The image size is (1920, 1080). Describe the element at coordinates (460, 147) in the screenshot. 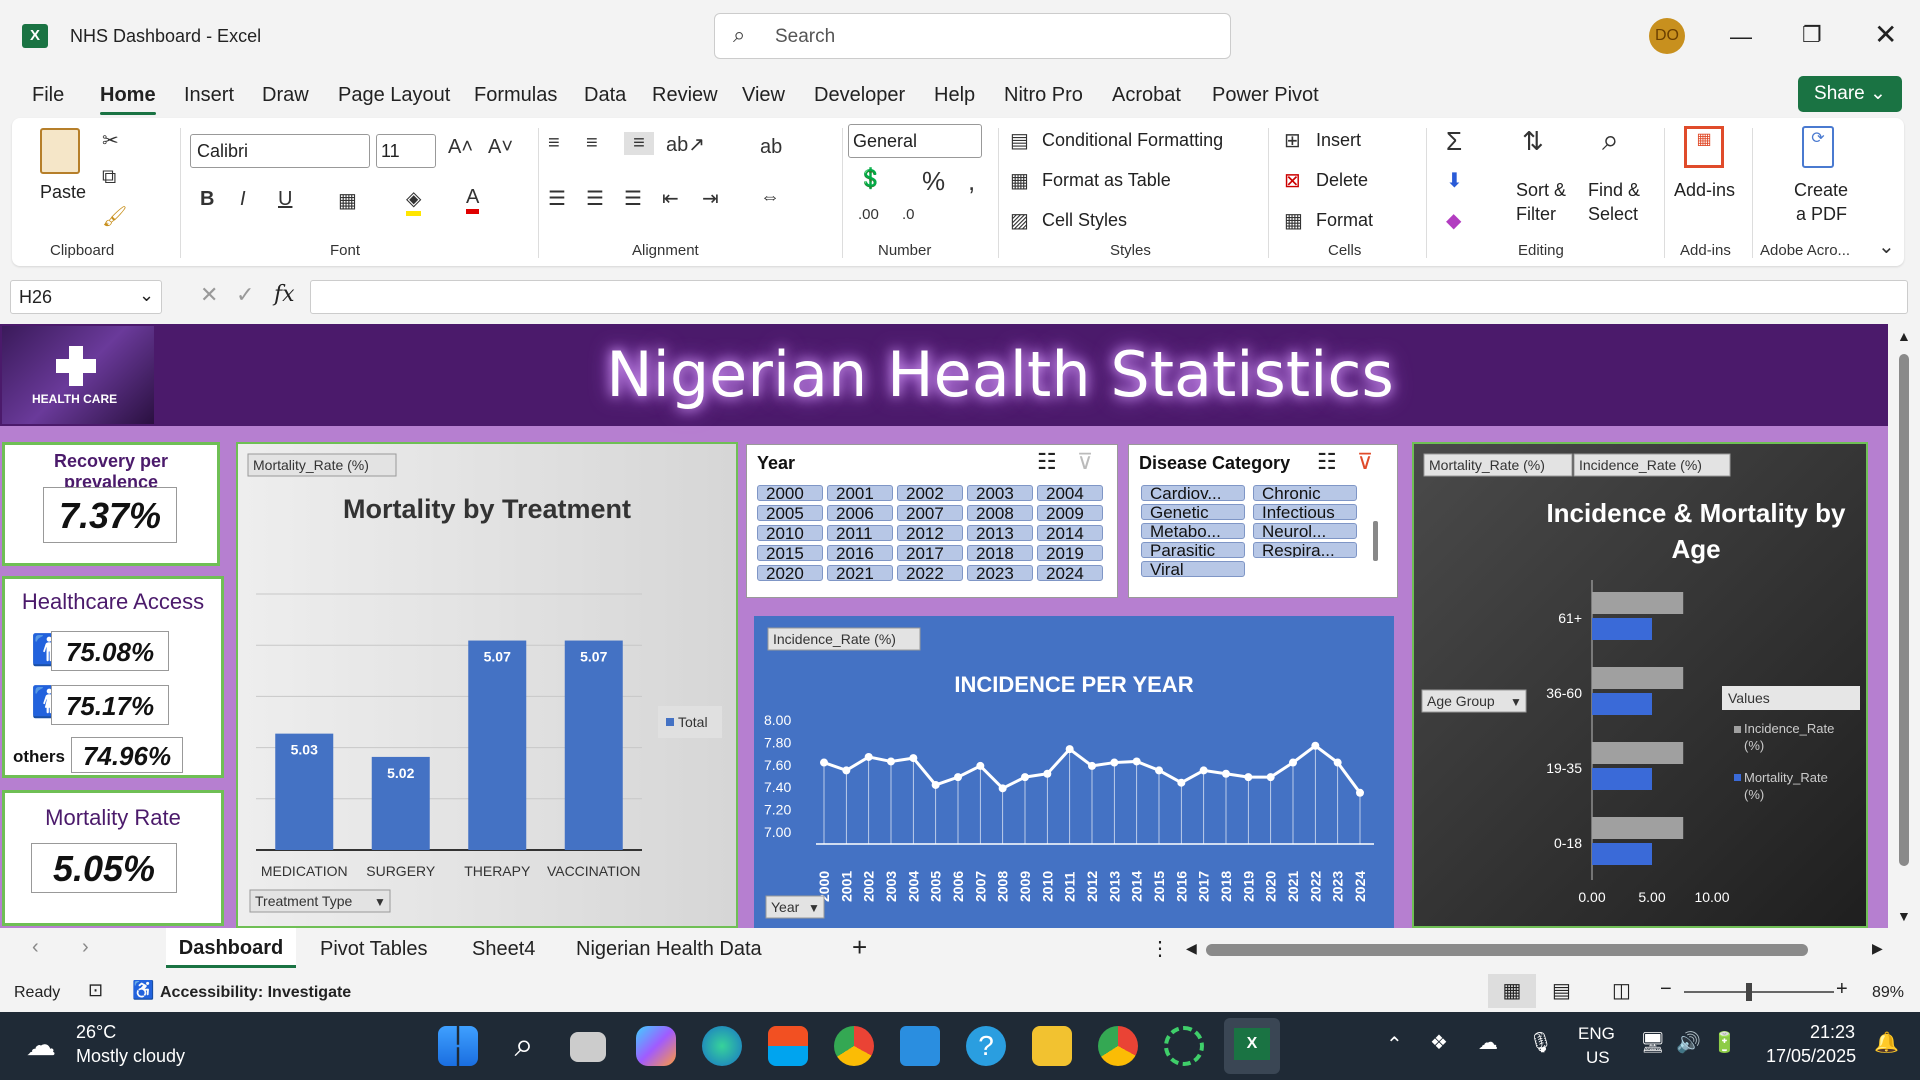

I see `grow-font-icon: A˄` at that location.